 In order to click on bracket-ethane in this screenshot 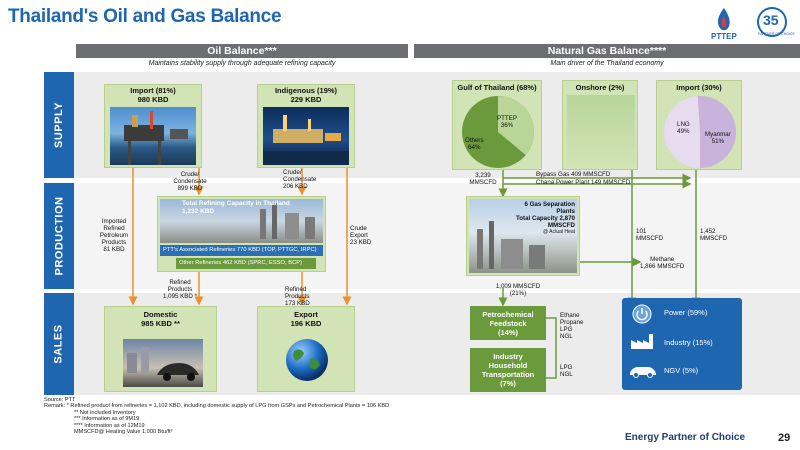, I will do `click(551, 348)`.